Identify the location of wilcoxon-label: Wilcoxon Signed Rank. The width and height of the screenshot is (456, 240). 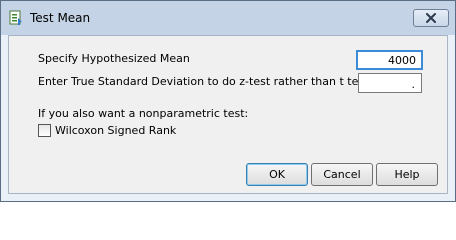
(115, 130).